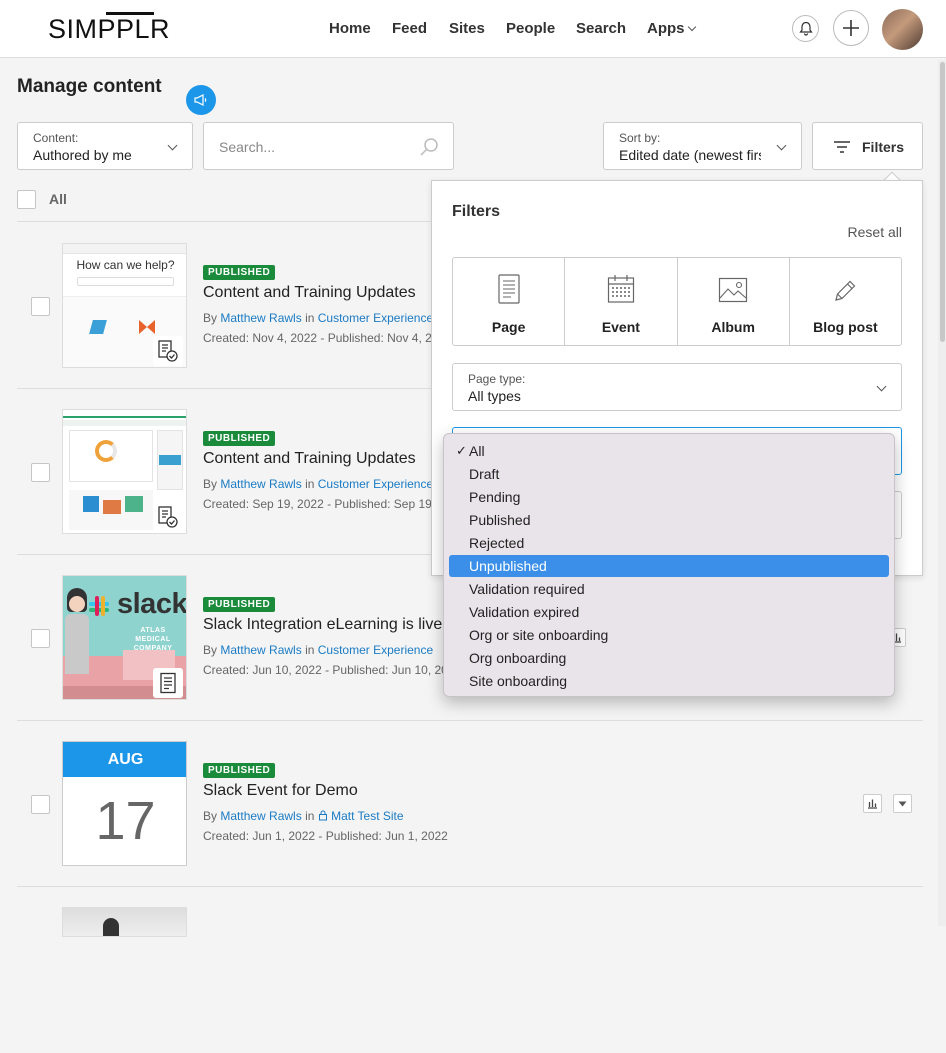 Image resolution: width=946 pixels, height=1053 pixels. Describe the element at coordinates (105, 146) in the screenshot. I see `content-filter-select: Content: Authored by me` at that location.